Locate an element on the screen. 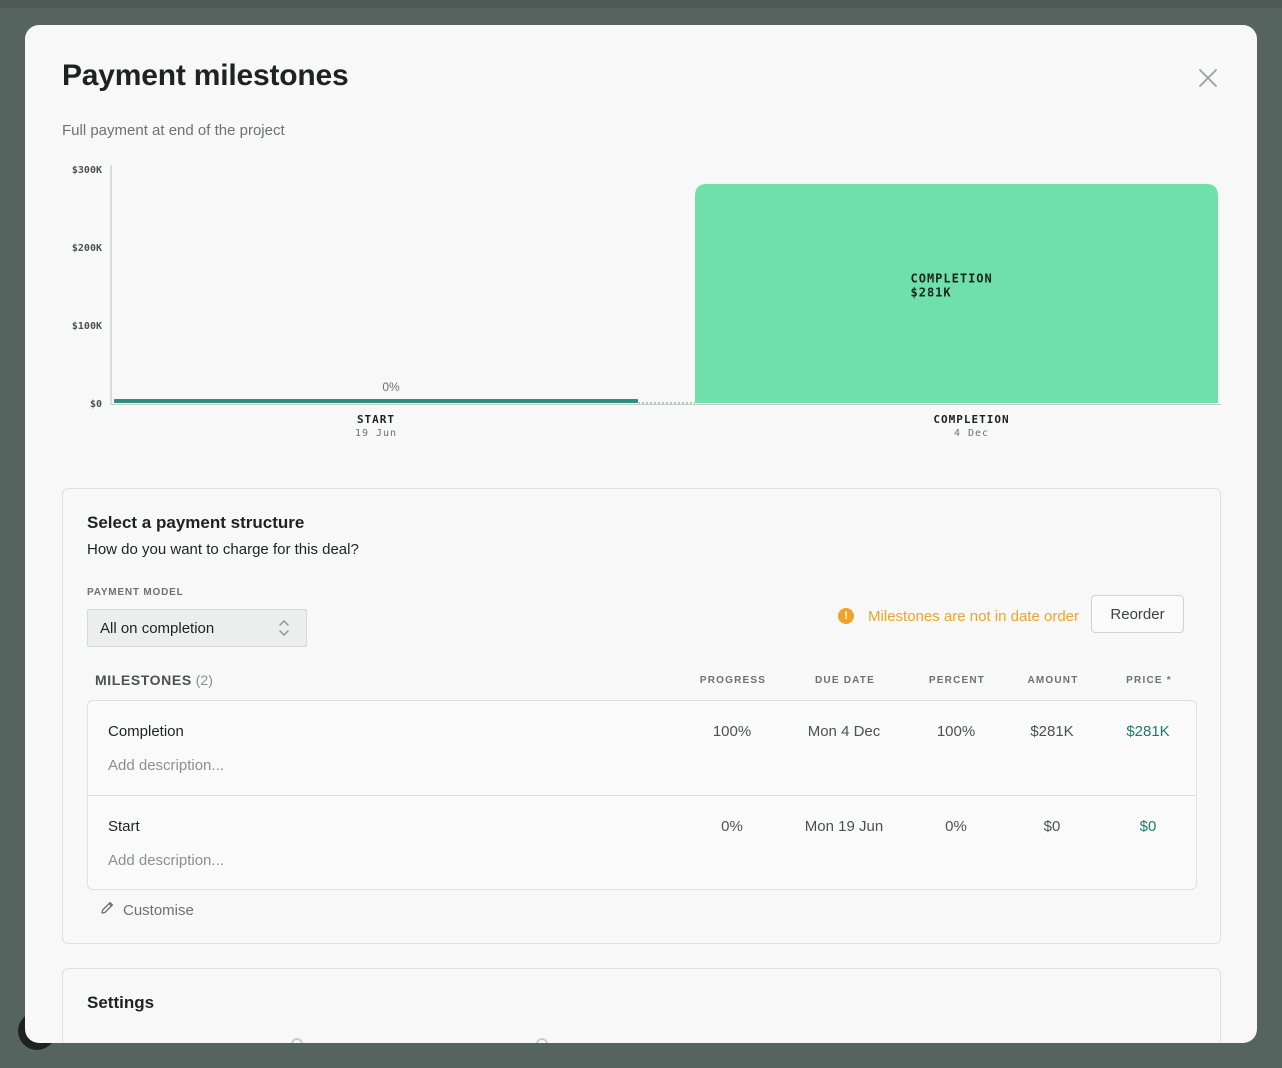  payment-model-value: All on completion is located at coordinates (157, 628).